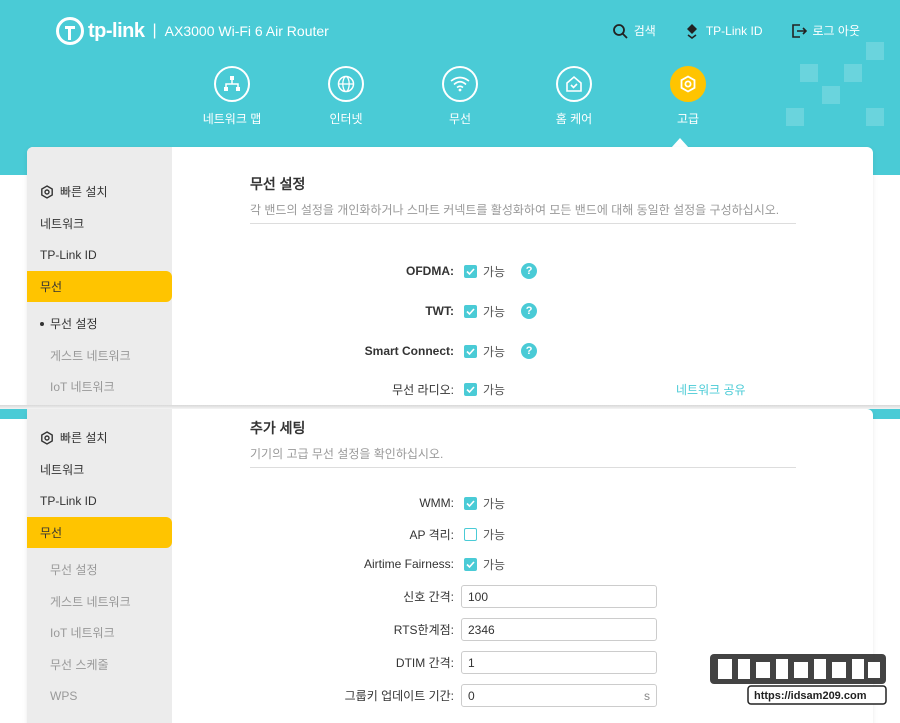  I want to click on brand-logo: tp-link | AX3000 Wi-Fi 6 Air Router, so click(192, 31).